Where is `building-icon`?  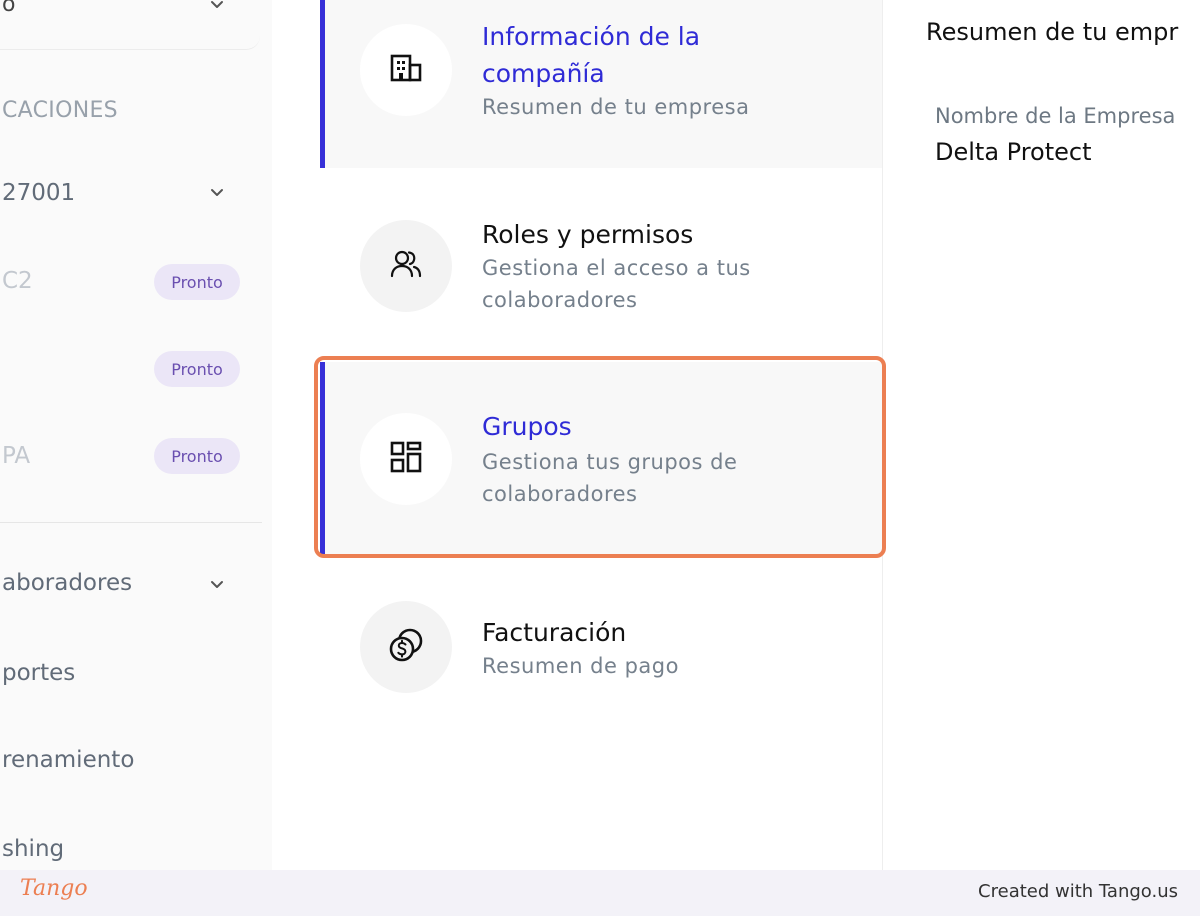
building-icon is located at coordinates (406, 70).